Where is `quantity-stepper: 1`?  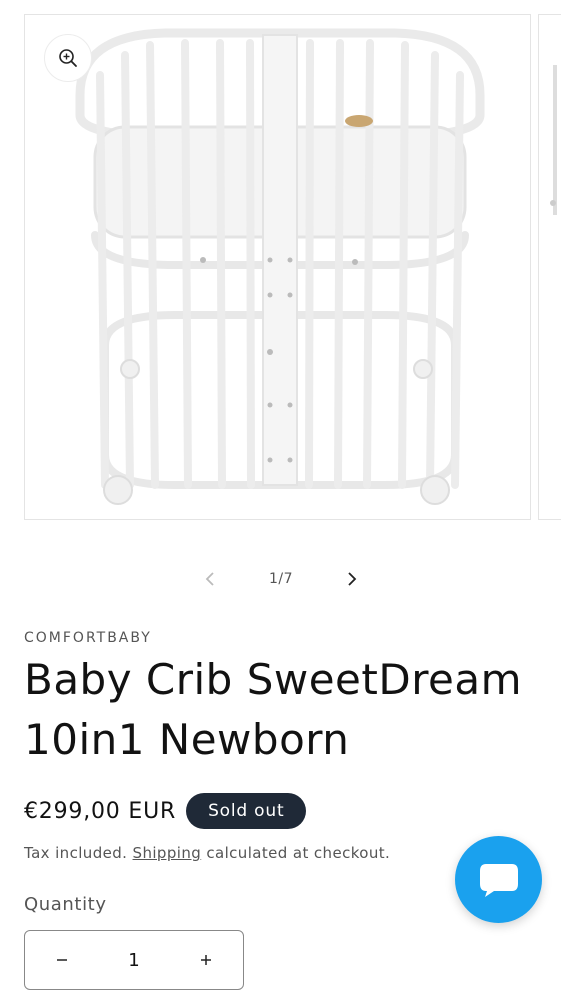
quantity-stepper: 1 is located at coordinates (134, 960).